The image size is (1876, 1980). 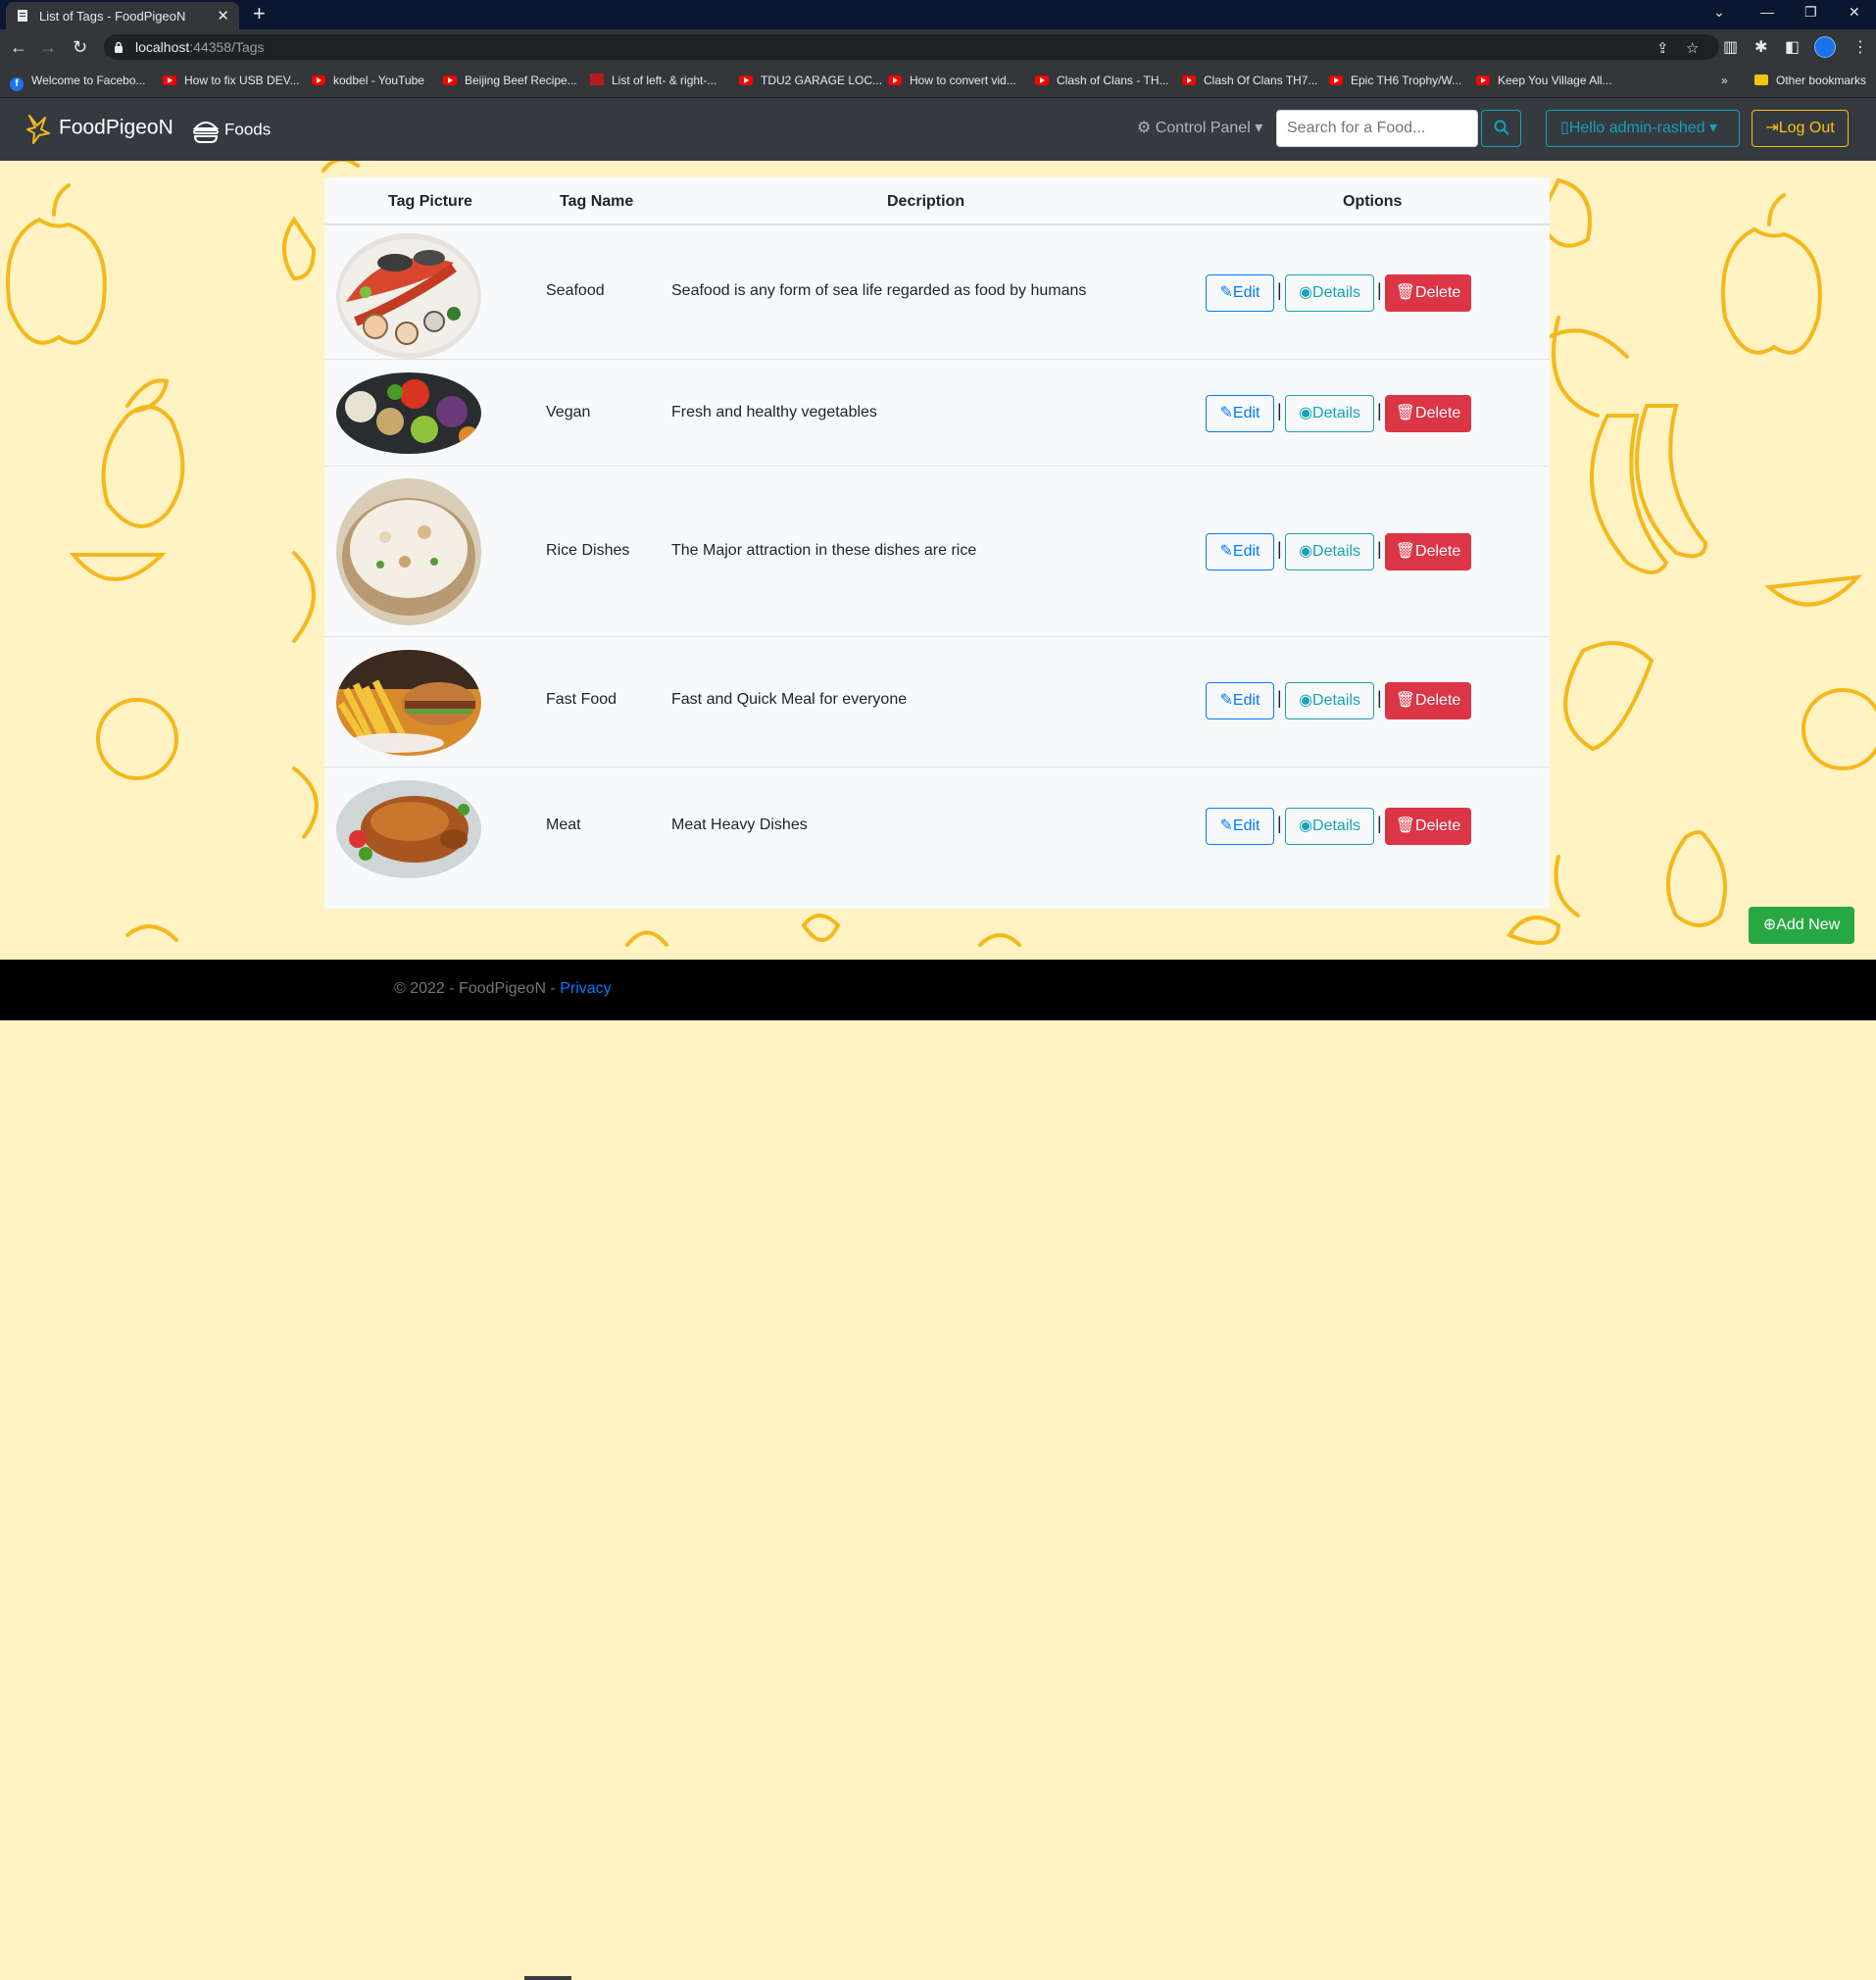 I want to click on nav-foods-link: Foods, so click(x=231, y=130).